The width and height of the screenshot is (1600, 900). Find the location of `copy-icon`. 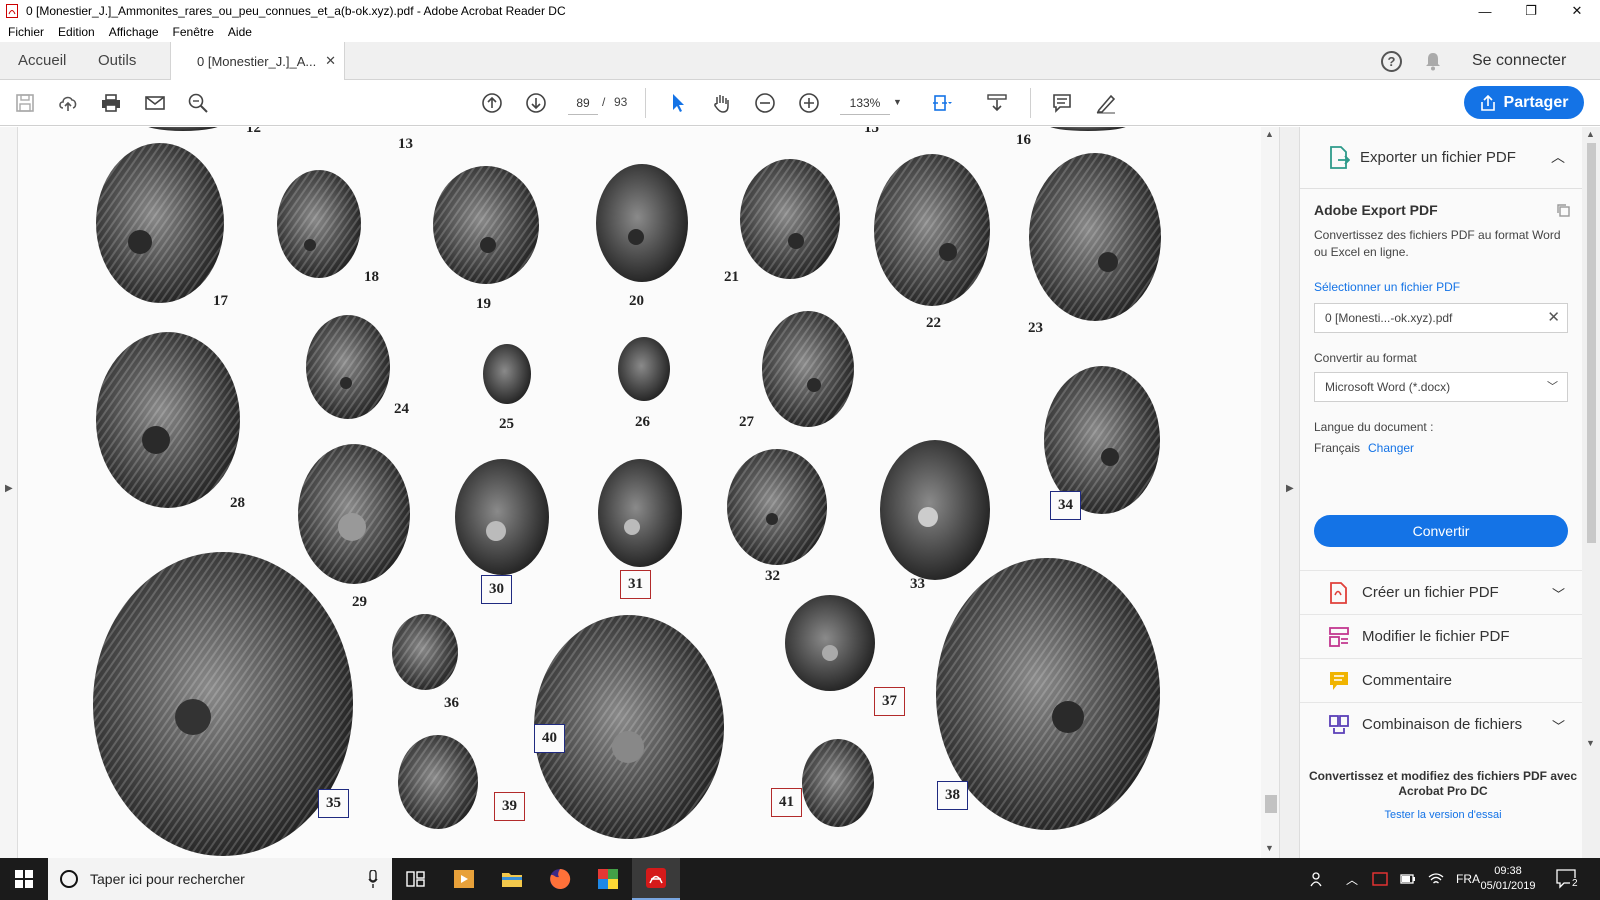

copy-icon is located at coordinates (1563, 210).